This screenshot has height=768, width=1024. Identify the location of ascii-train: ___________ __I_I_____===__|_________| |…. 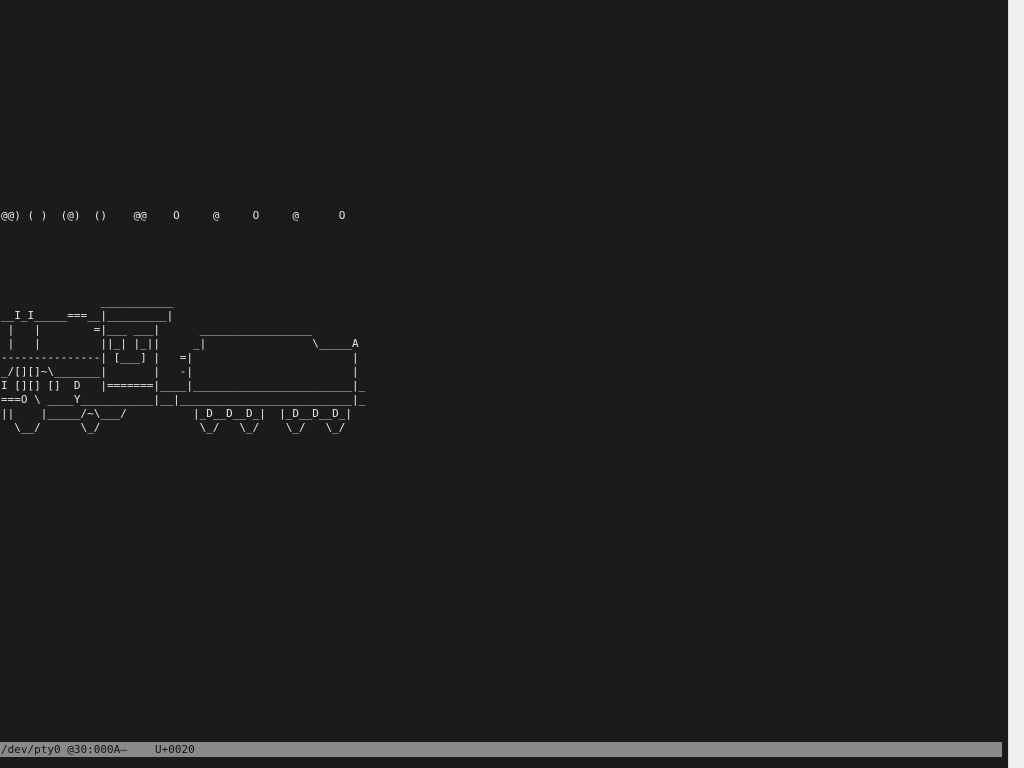
(183, 364).